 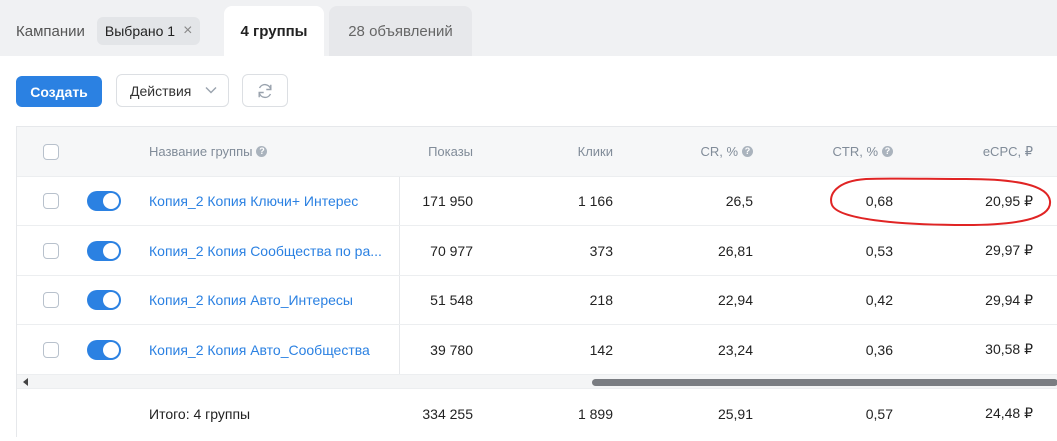 I want to click on horizontal-scrollbar, so click(x=537, y=382).